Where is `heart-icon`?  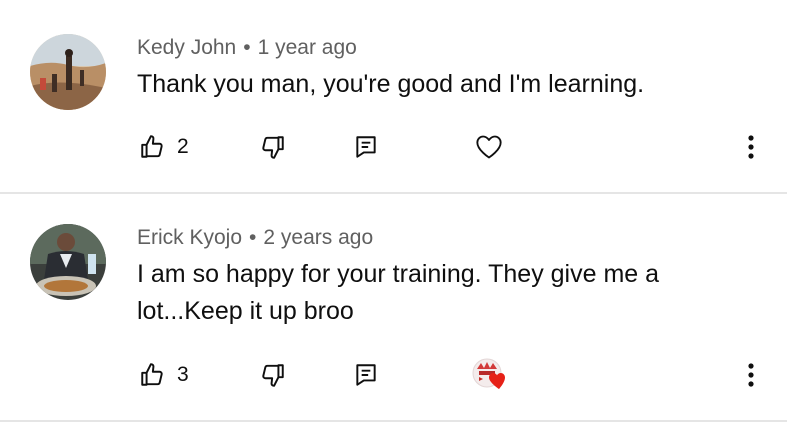
heart-icon is located at coordinates (489, 147).